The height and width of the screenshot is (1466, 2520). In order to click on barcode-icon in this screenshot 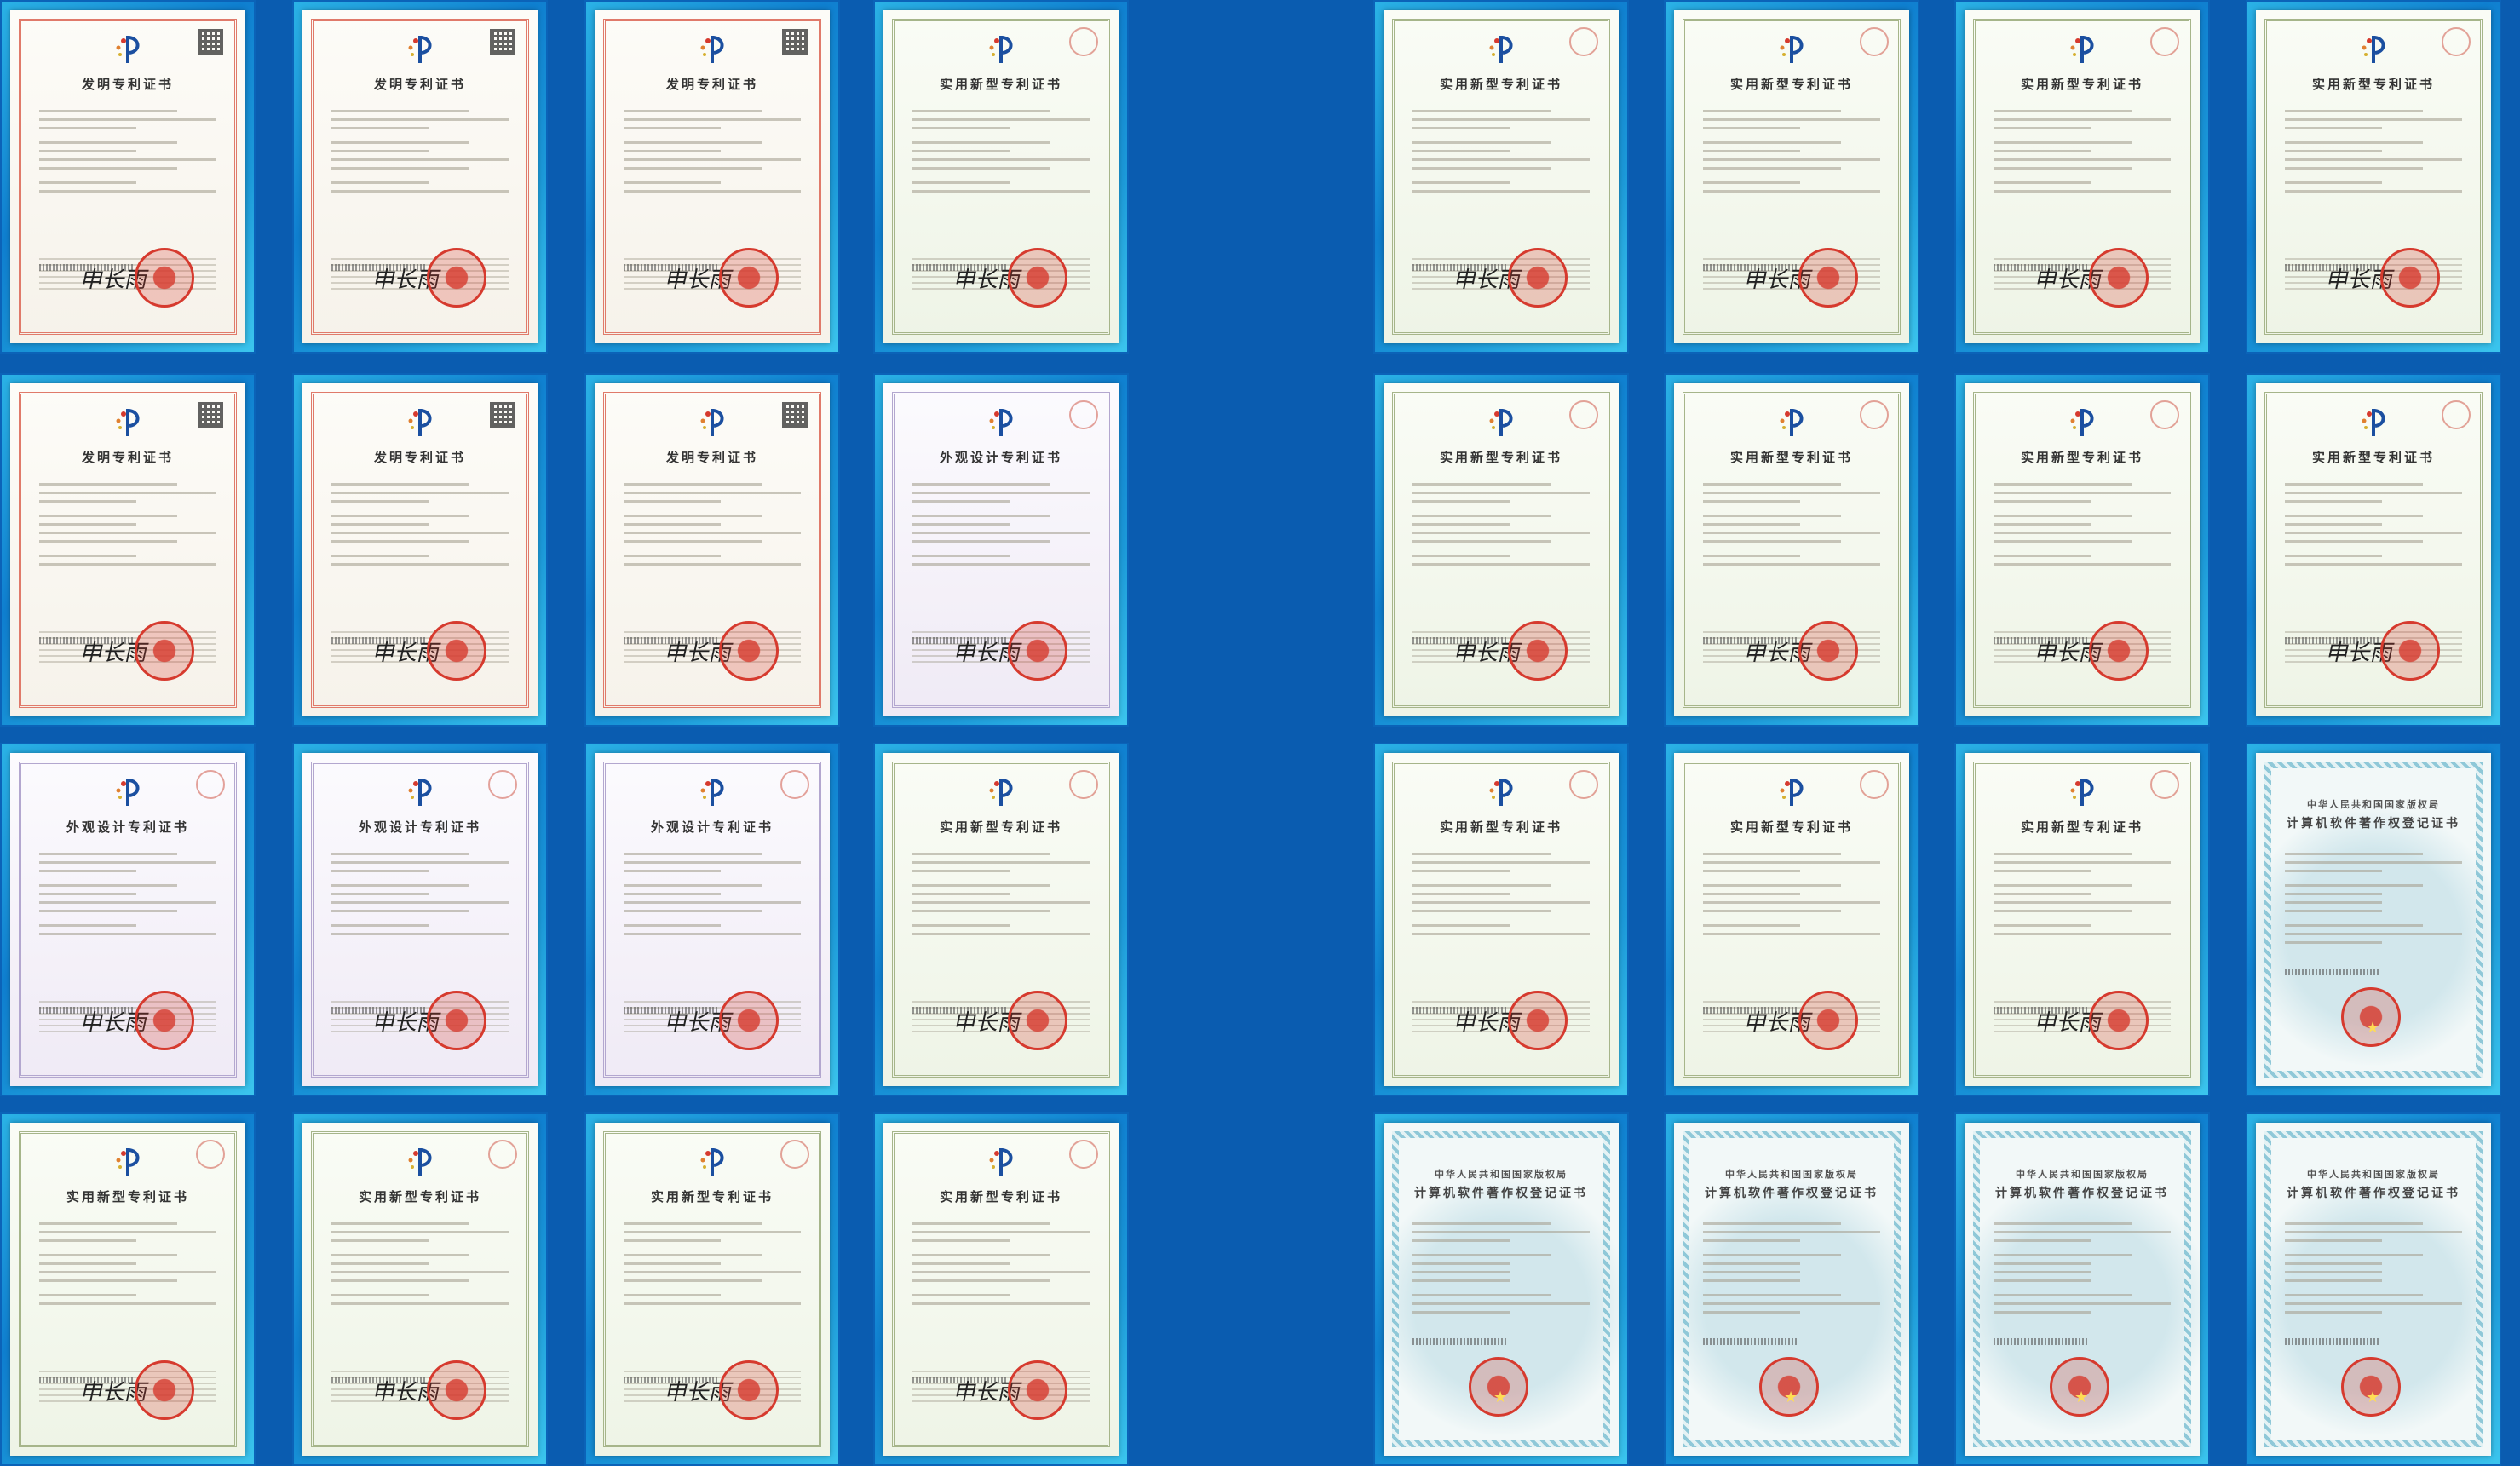, I will do `click(2332, 972)`.